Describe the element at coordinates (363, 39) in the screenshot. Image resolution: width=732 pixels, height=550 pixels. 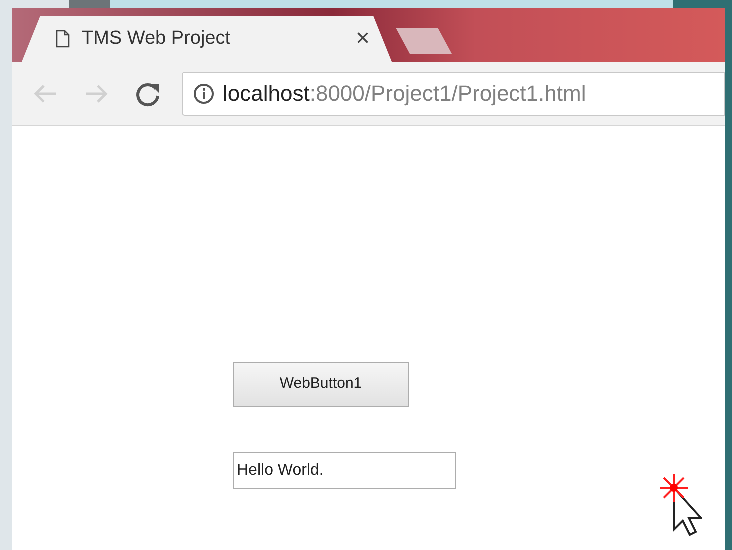
I see `close-button: ×` at that location.